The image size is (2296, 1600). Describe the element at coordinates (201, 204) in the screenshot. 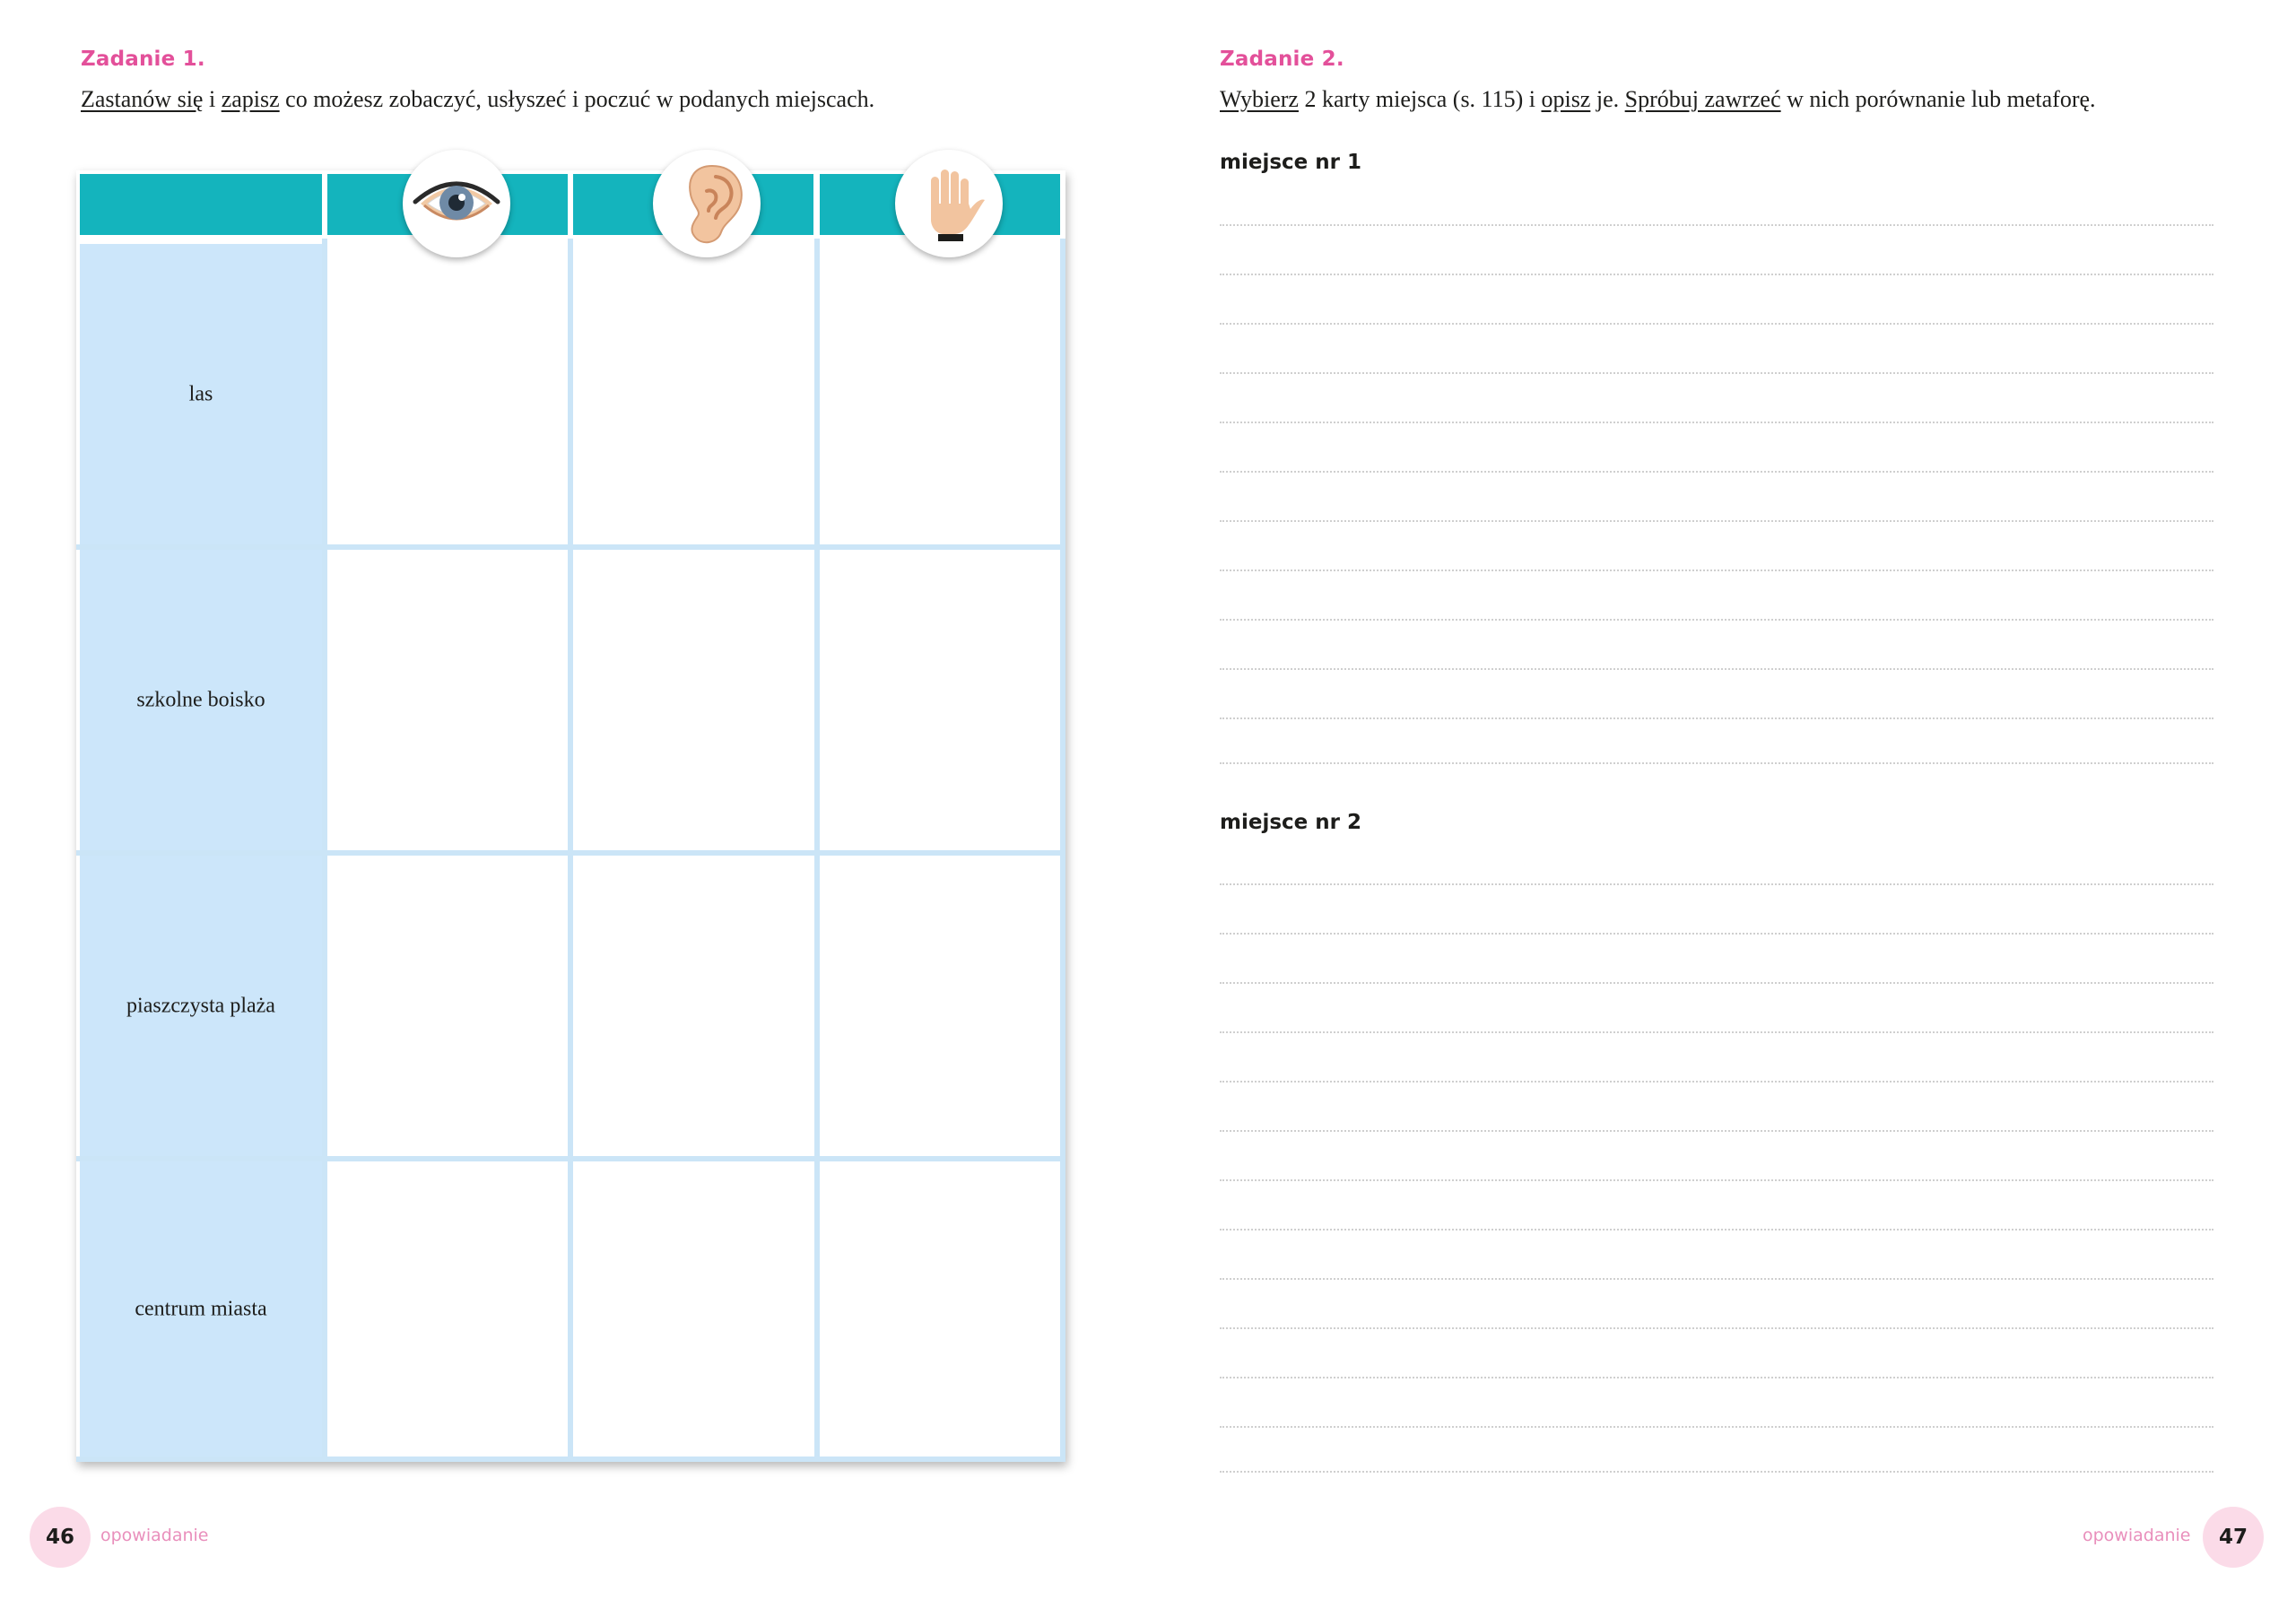

I see `table-header-corner` at that location.